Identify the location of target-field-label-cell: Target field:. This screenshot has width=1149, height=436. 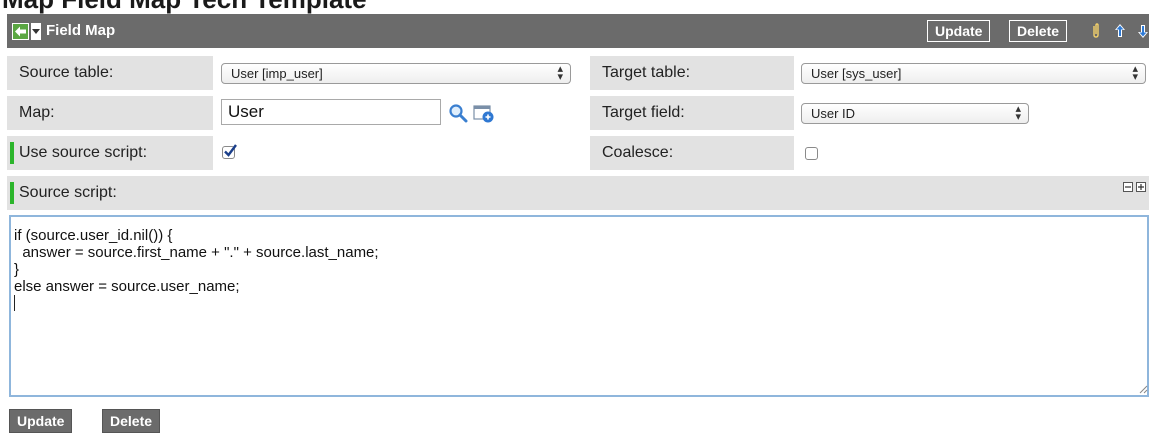
(692, 113).